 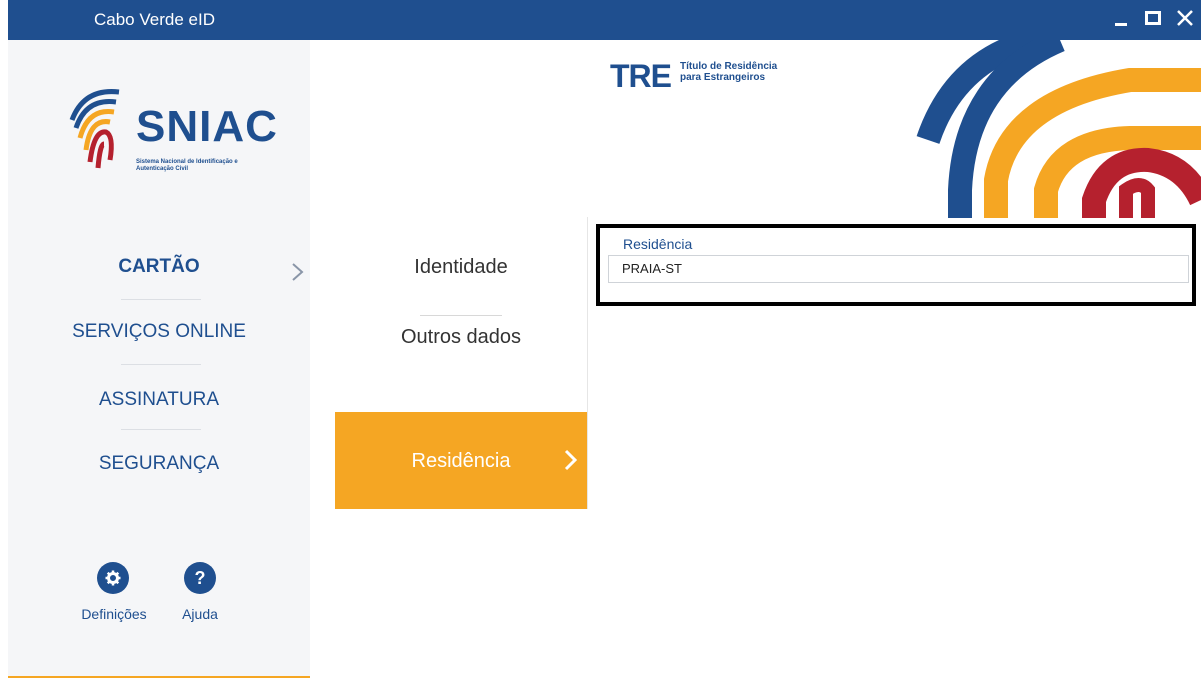 What do you see at coordinates (461, 267) in the screenshot?
I see `tab-identidade: Identidade` at bounding box center [461, 267].